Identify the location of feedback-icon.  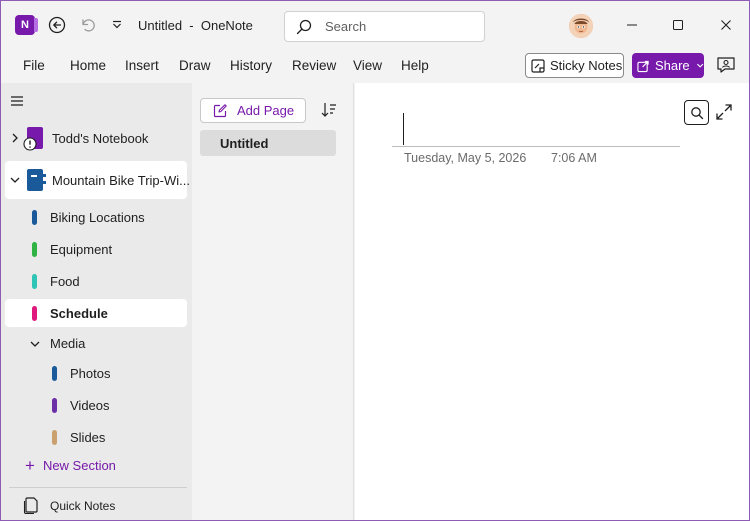
(726, 66).